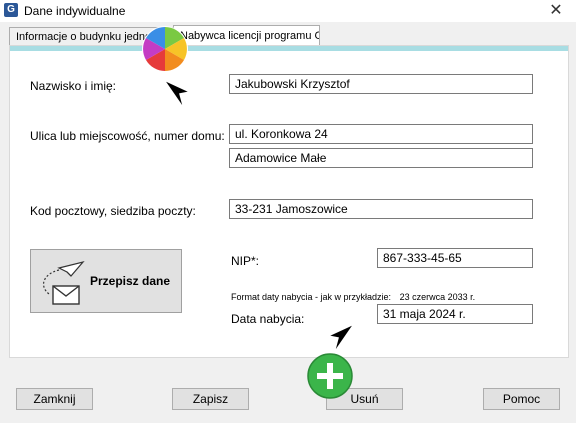 Image resolution: width=576 pixels, height=423 pixels. Describe the element at coordinates (455, 314) in the screenshot. I see `date-field: 31 maja 2024 r.` at that location.